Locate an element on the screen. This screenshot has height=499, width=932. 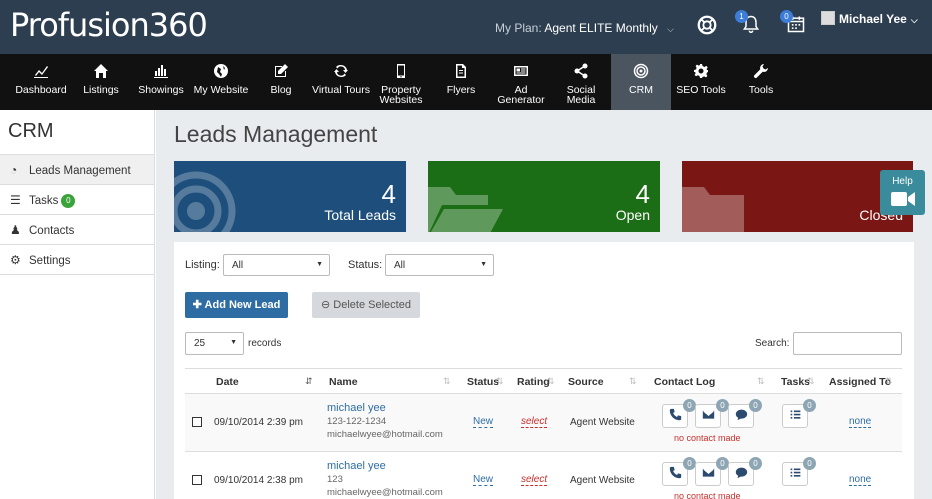
column-header-contact-log: Contact Log is located at coordinates (684, 382).